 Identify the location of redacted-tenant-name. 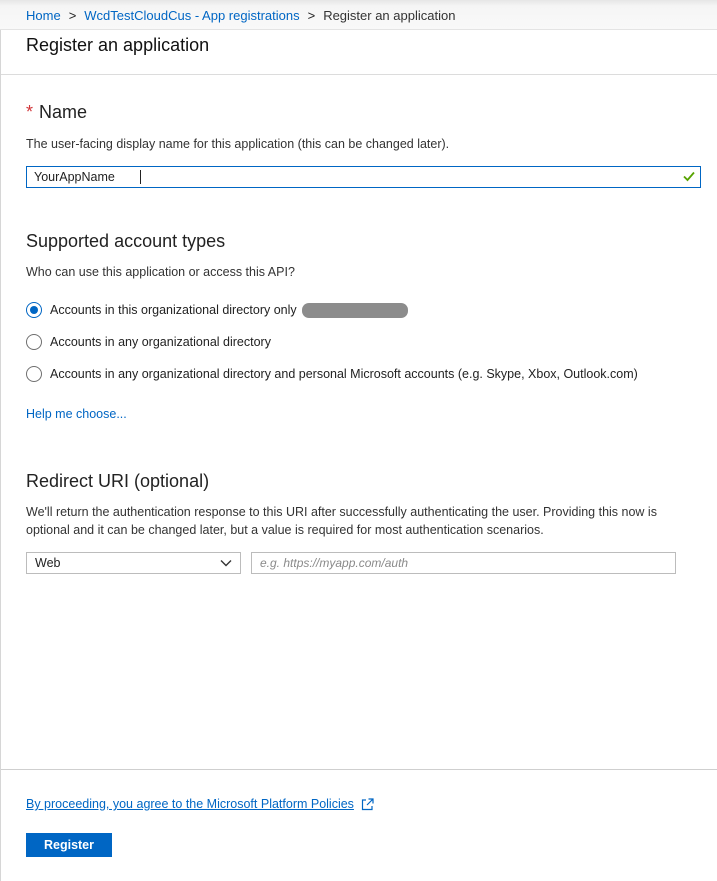
(354, 310).